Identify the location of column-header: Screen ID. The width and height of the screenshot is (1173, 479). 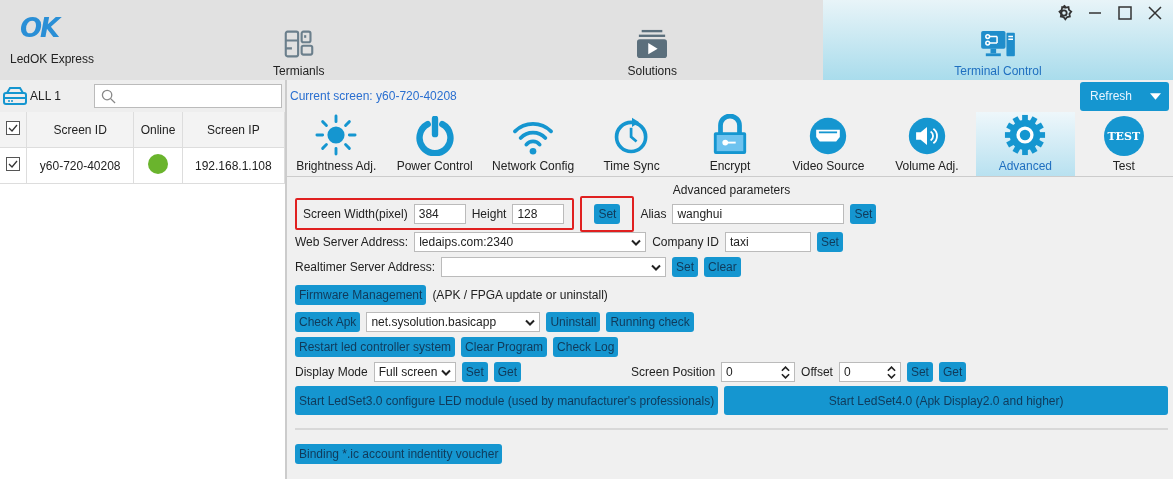
(80, 130).